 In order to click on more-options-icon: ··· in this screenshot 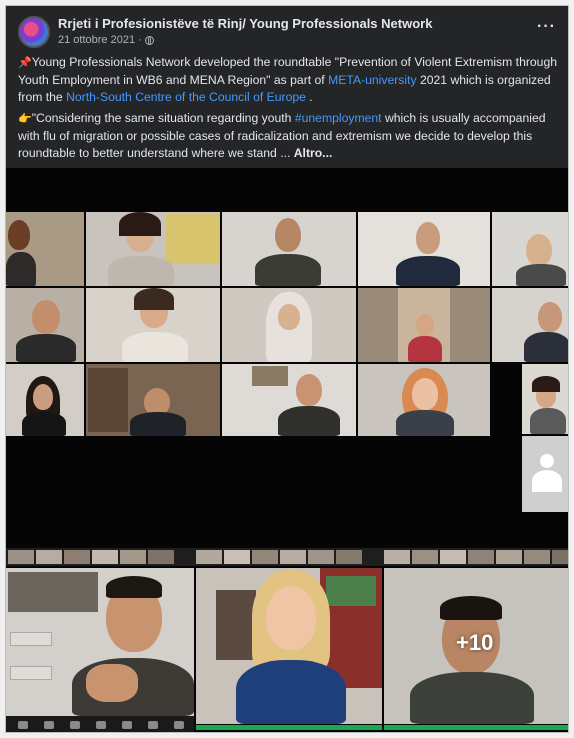, I will do `click(546, 27)`.